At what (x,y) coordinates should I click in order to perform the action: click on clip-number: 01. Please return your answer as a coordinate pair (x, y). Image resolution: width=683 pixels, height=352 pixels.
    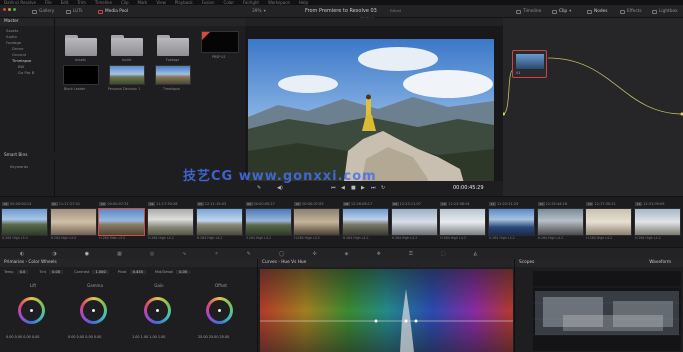
    Looking at the image, I should click on (5, 204).